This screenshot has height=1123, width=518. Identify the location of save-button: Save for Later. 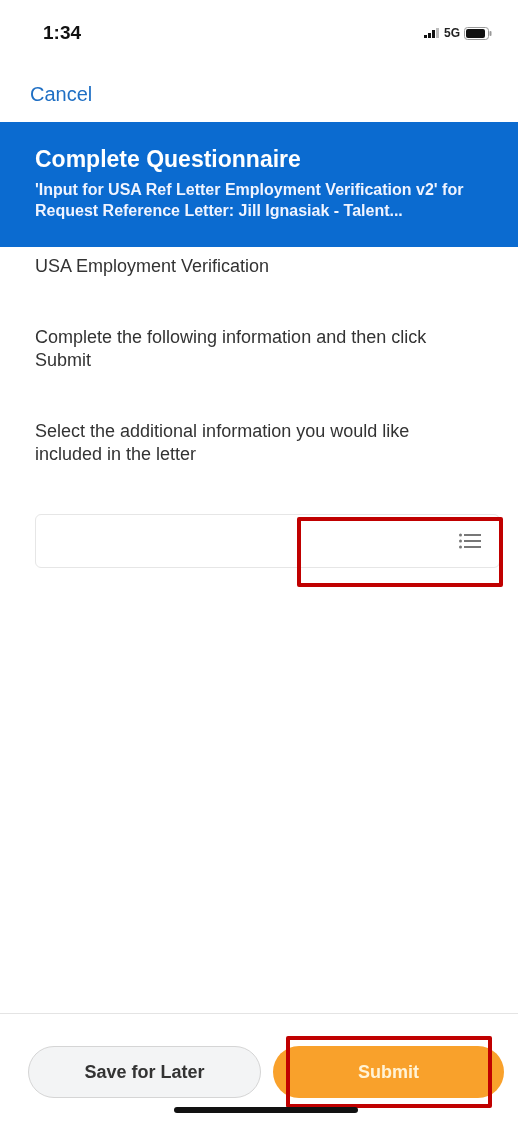
(144, 1072).